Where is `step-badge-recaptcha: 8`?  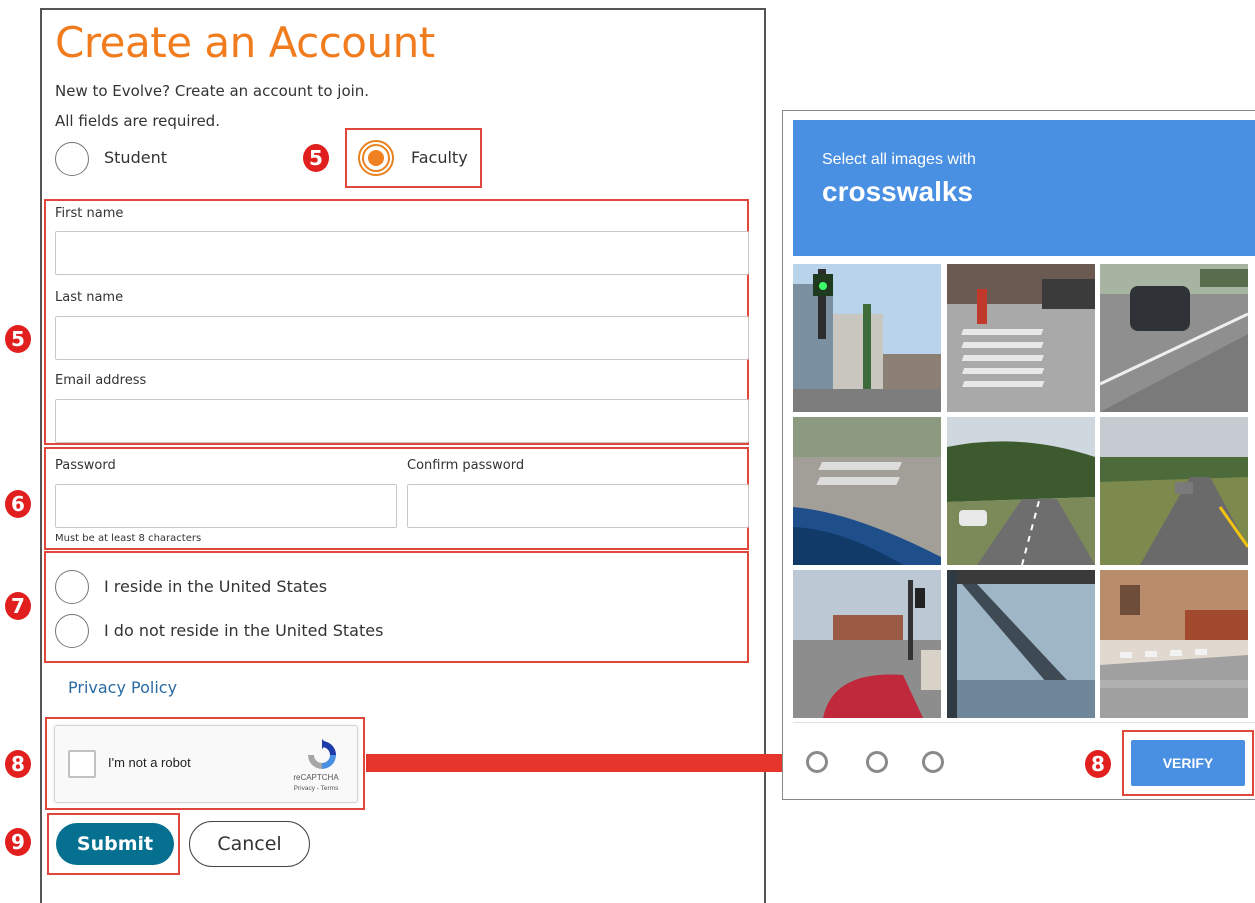
step-badge-recaptcha: 8 is located at coordinates (18, 764).